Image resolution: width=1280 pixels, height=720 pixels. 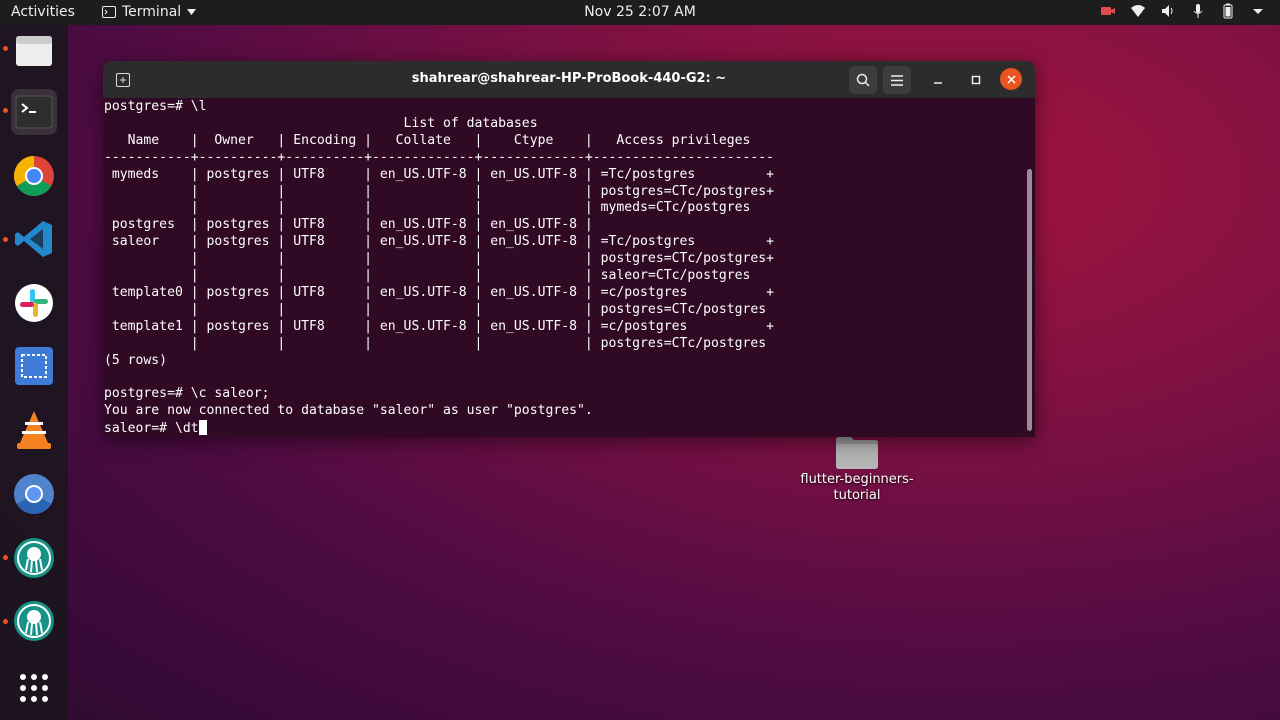 I want to click on system-tray, so click(x=1183, y=11).